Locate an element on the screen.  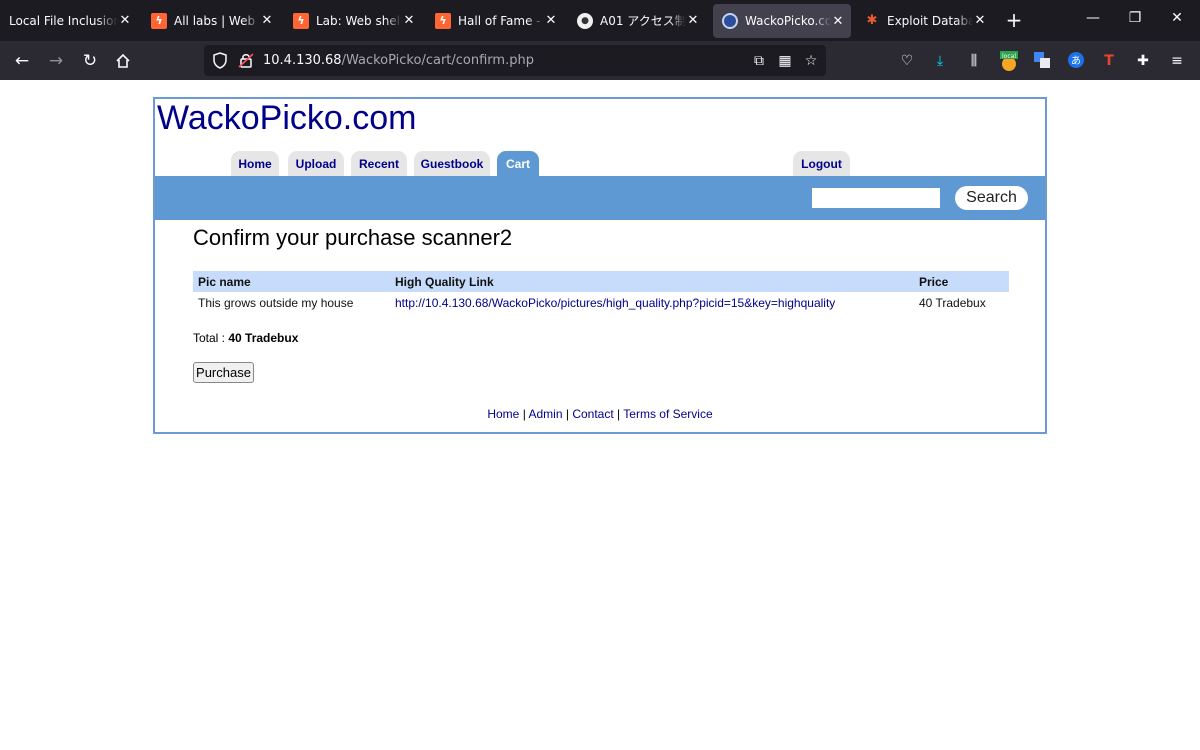
new-tab-plus-icon: + is located at coordinates (1014, 20).